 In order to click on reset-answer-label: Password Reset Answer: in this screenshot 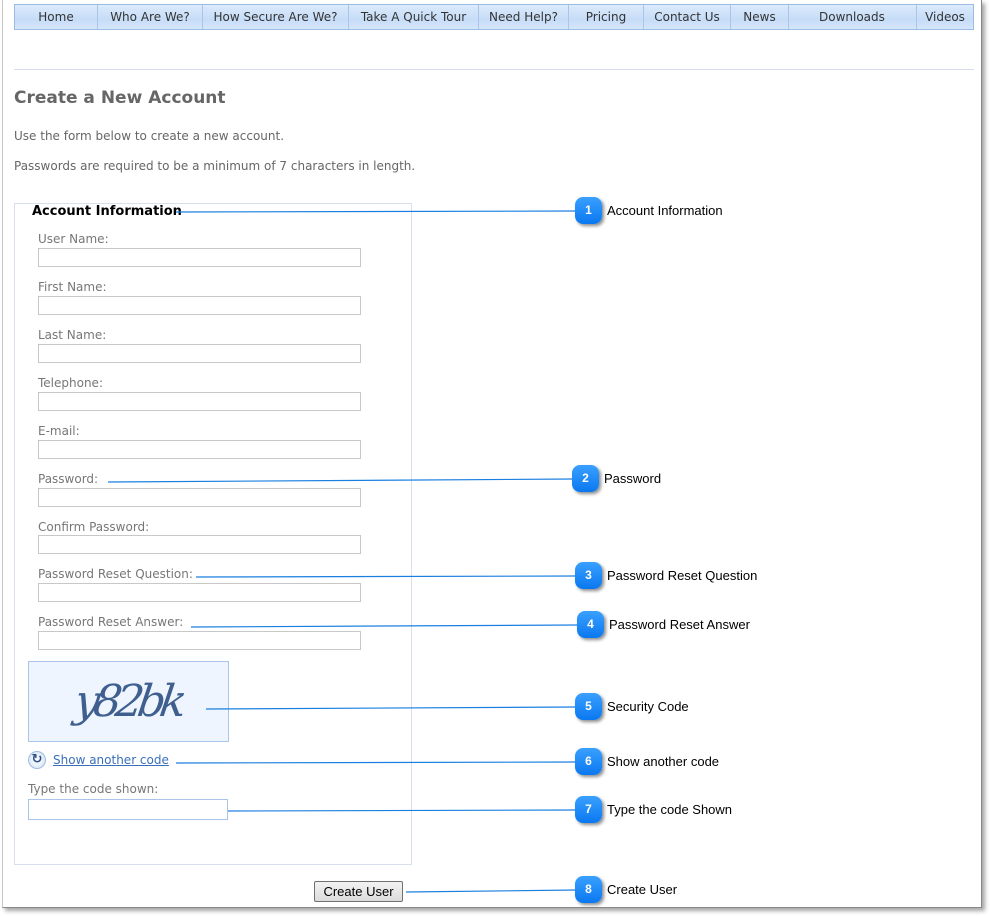, I will do `click(111, 622)`.